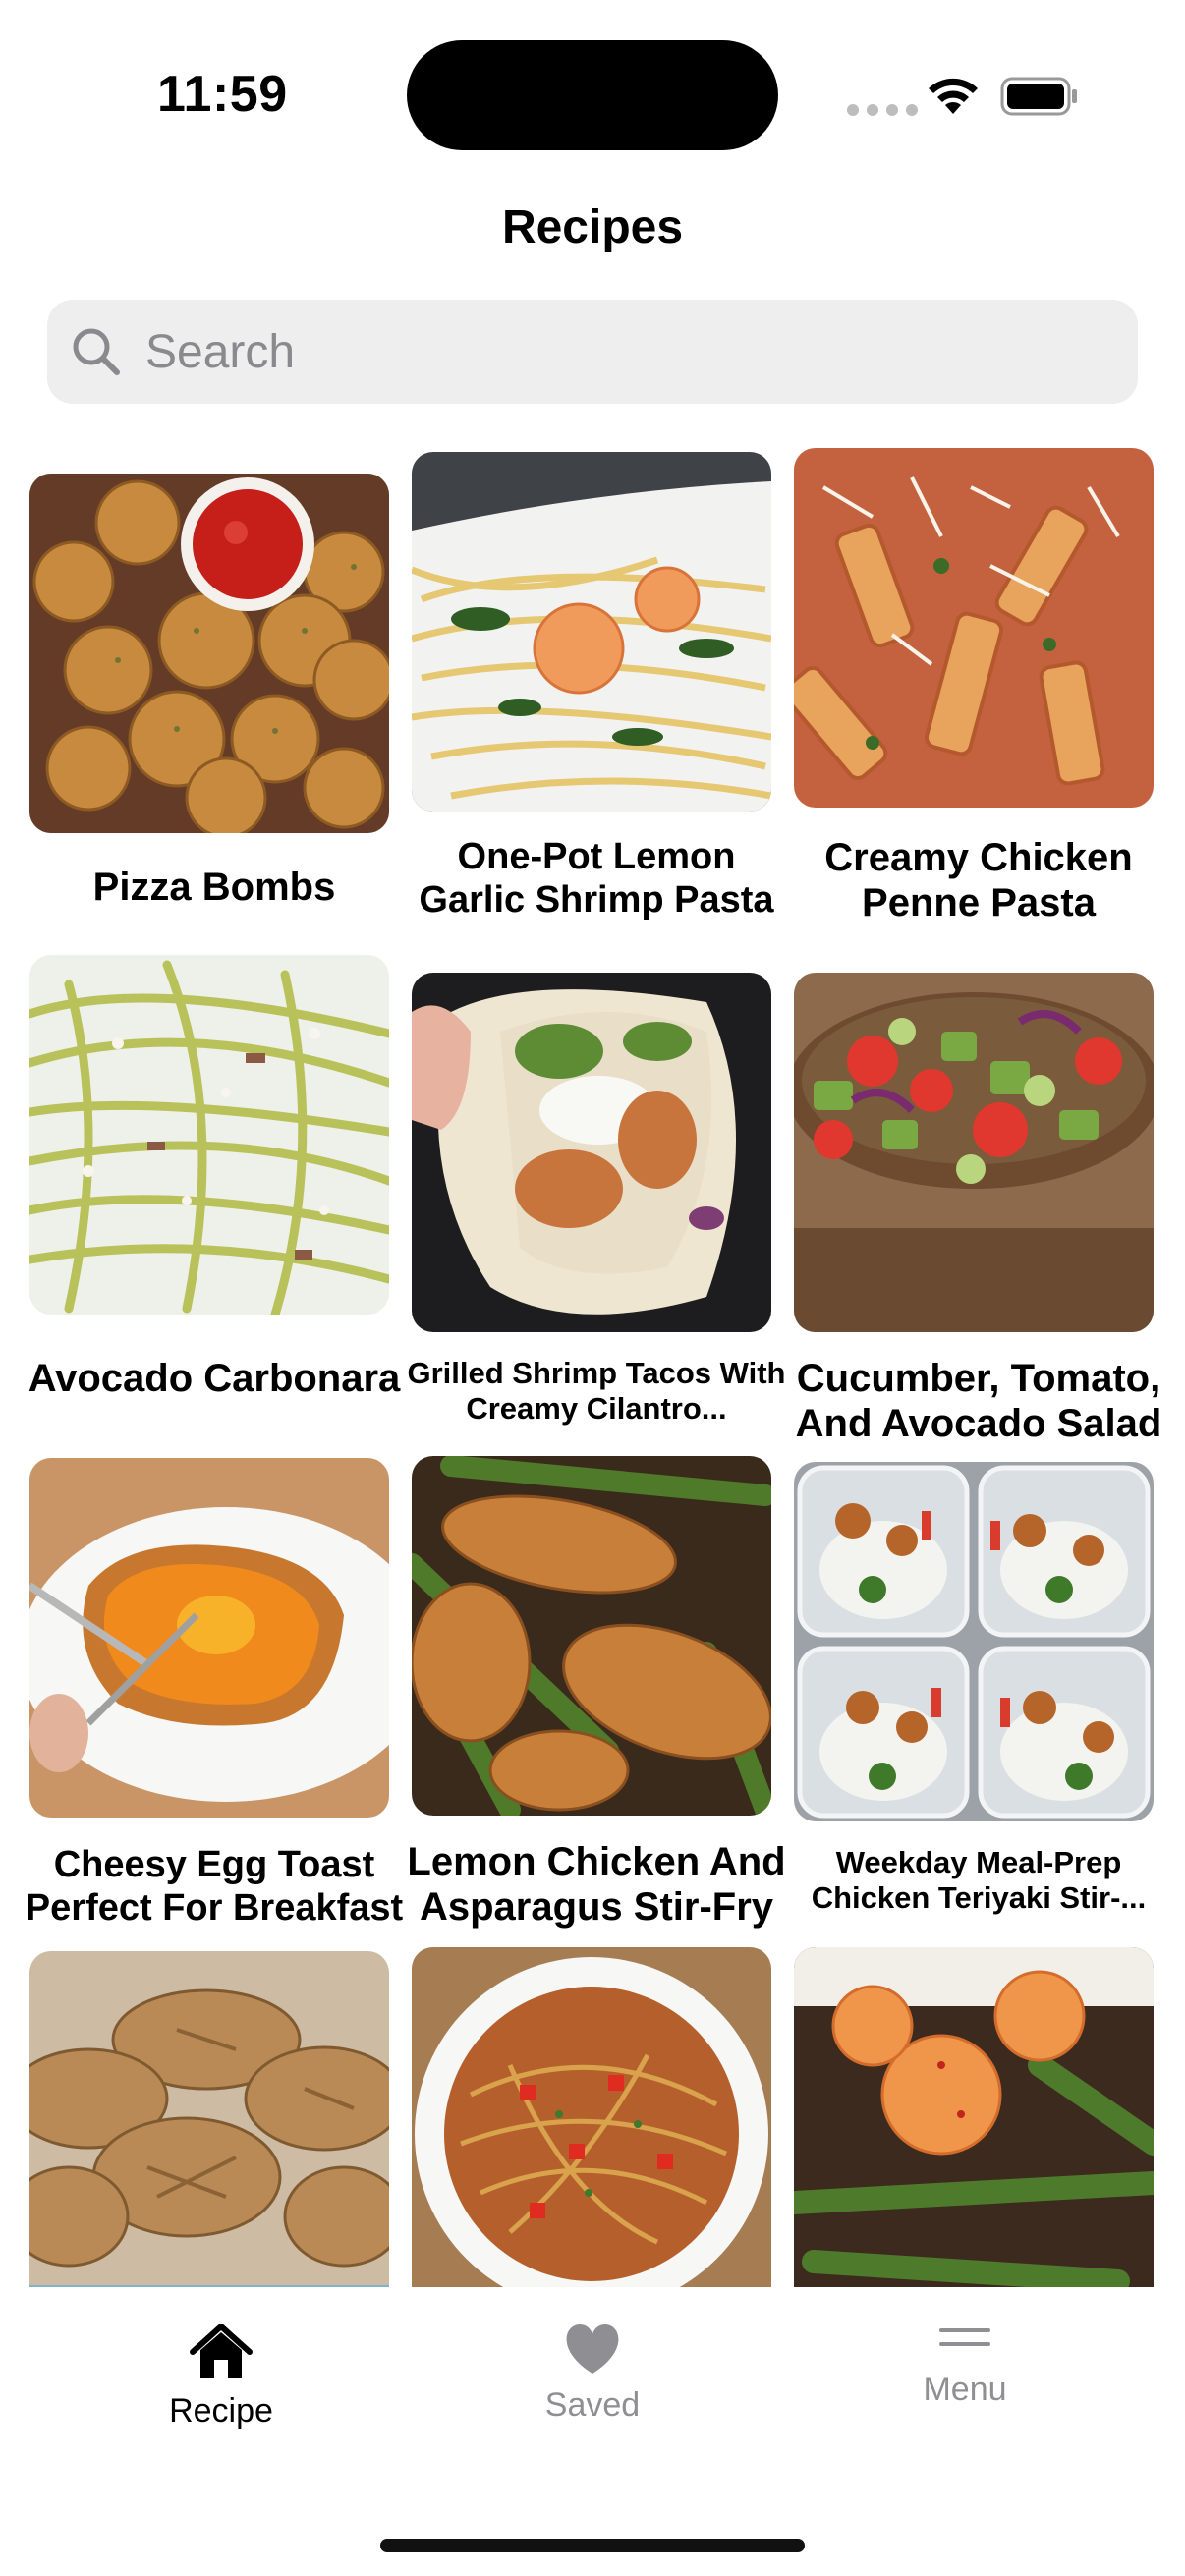 The height and width of the screenshot is (2576, 1185). Describe the element at coordinates (97, 351) in the screenshot. I see `search-icon` at that location.